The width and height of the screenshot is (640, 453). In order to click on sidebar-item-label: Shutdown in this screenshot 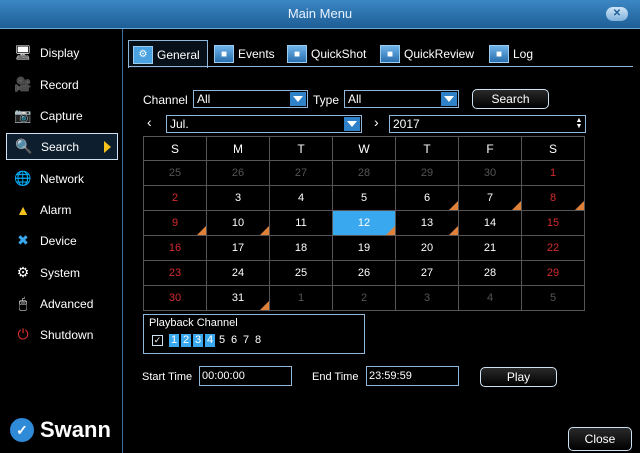, I will do `click(67, 334)`.